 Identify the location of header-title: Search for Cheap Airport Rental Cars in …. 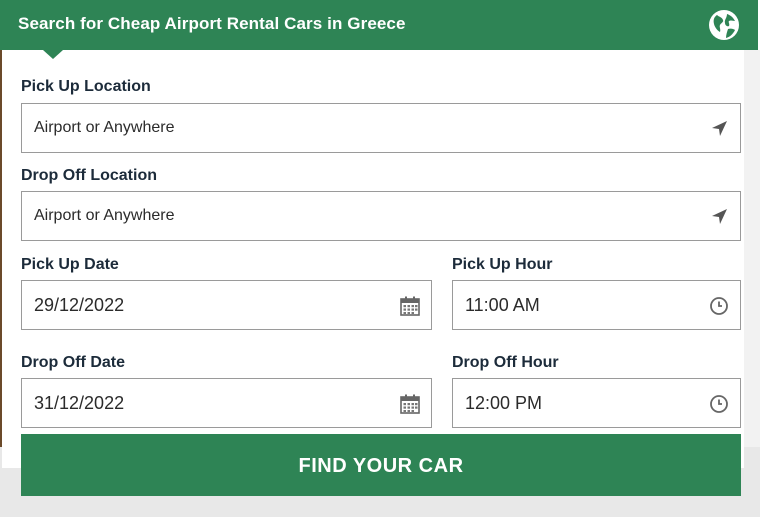
(212, 23).